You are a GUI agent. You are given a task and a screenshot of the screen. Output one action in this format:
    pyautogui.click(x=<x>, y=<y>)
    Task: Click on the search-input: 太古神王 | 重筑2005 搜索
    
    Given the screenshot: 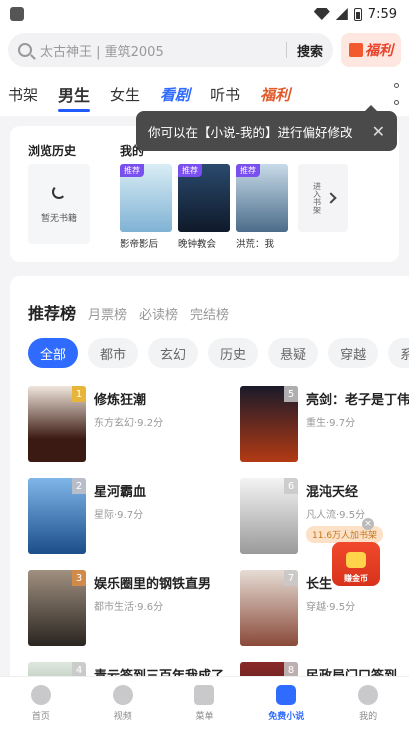 What is the action you would take?
    pyautogui.click(x=170, y=50)
    